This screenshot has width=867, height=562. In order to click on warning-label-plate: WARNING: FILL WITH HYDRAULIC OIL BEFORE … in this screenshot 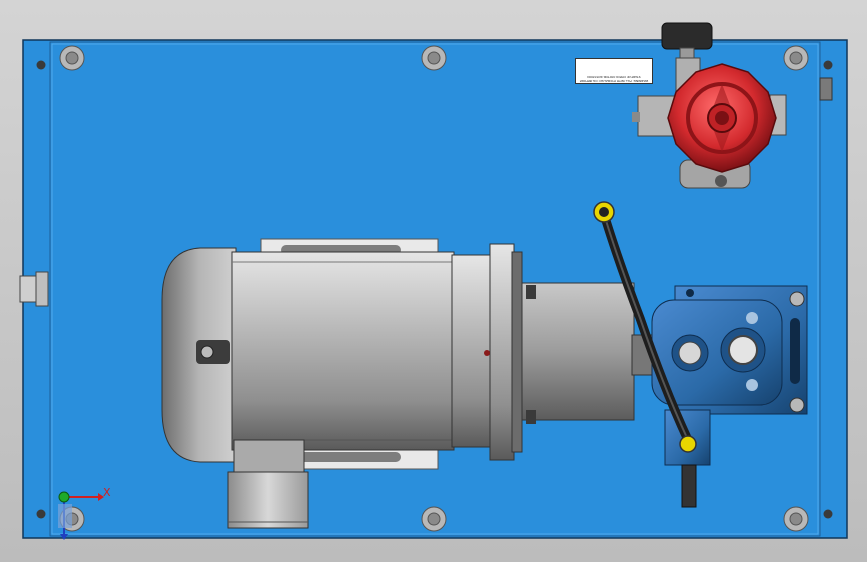, I will do `click(614, 71)`.